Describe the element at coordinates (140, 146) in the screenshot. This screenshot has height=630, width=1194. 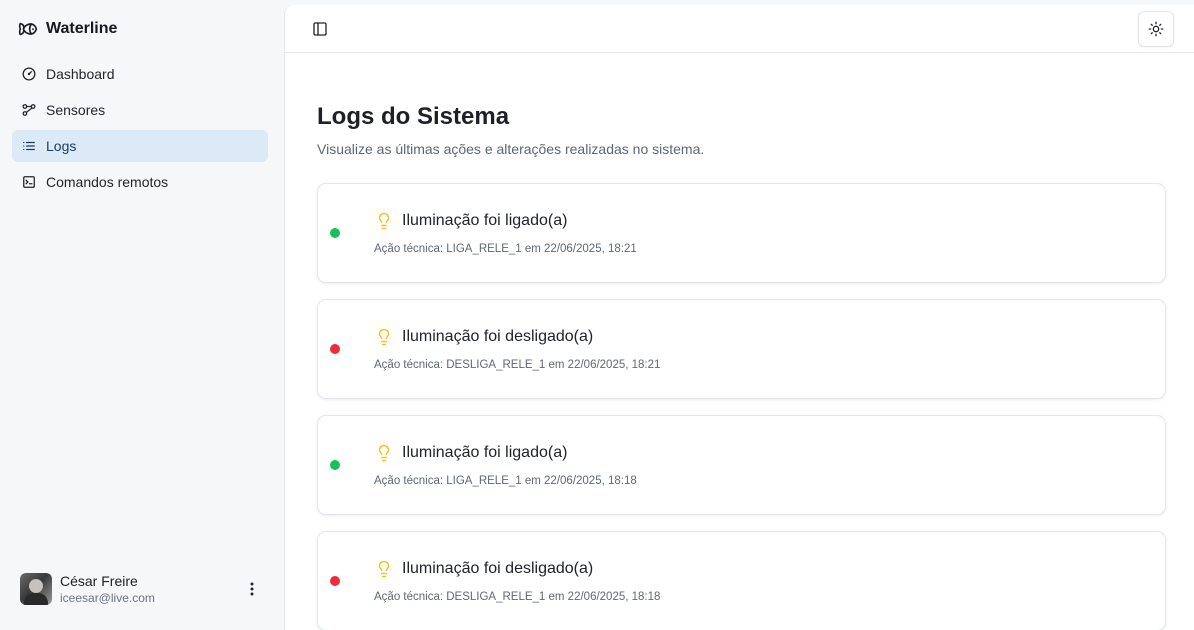
I see `sidebar-item-logs: Logs` at that location.